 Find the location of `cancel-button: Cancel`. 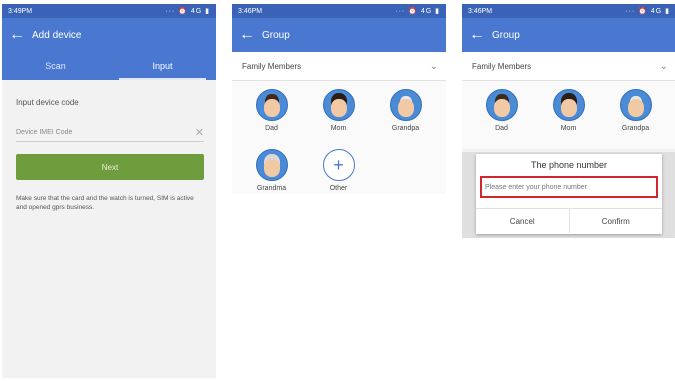

cancel-button: Cancel is located at coordinates (522, 221).